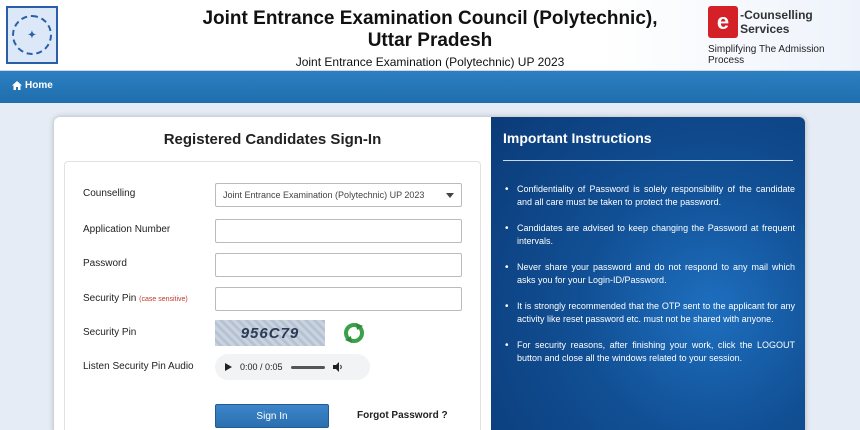  I want to click on play-icon, so click(228, 367).